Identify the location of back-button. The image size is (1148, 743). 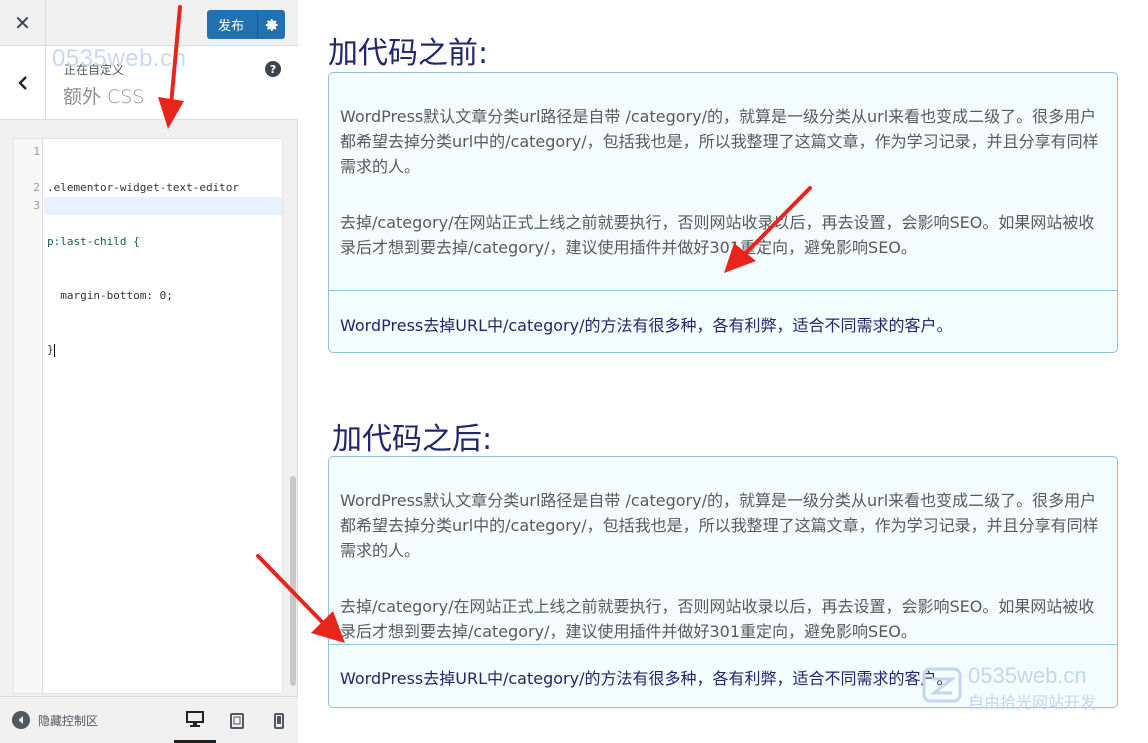
(23, 83).